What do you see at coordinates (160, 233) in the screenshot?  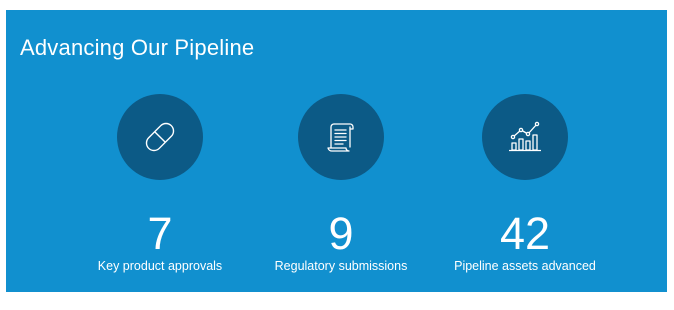 I see `stat-value: 7` at bounding box center [160, 233].